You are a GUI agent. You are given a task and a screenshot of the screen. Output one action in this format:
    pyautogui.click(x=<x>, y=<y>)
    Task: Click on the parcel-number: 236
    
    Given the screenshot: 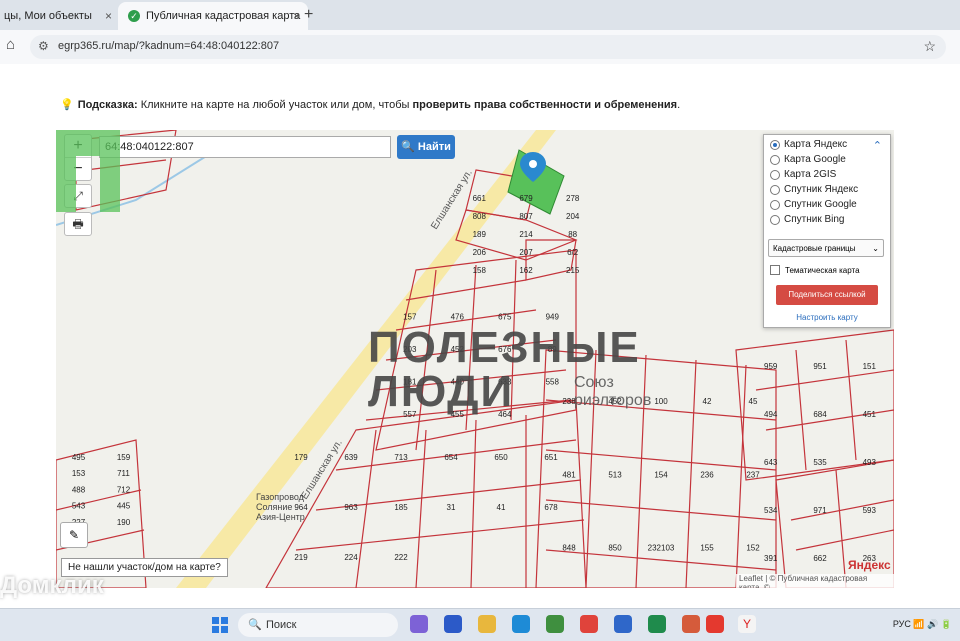 What is the action you would take?
    pyautogui.click(x=707, y=474)
    